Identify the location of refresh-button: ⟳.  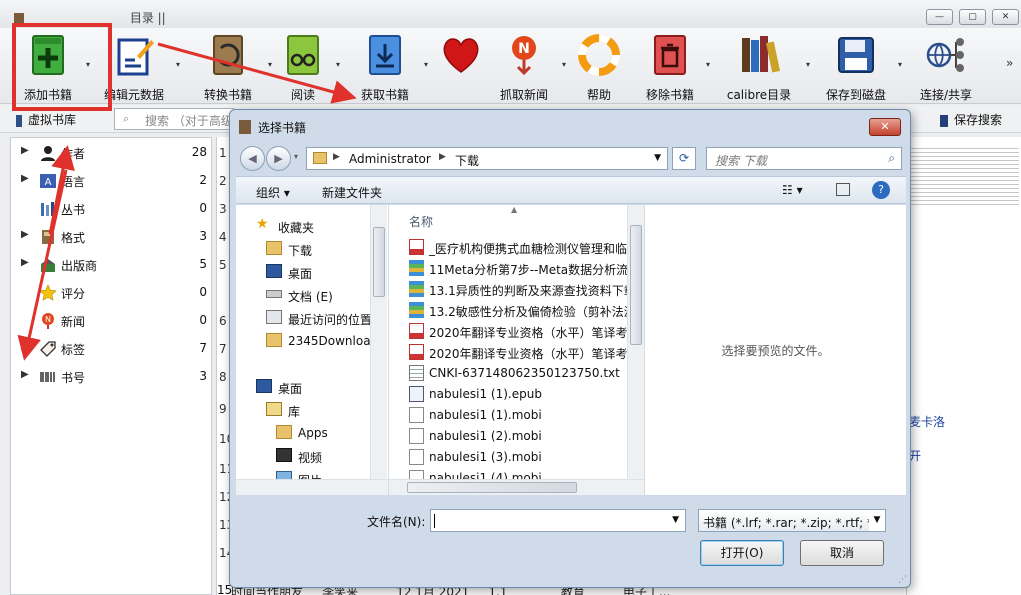
(684, 158).